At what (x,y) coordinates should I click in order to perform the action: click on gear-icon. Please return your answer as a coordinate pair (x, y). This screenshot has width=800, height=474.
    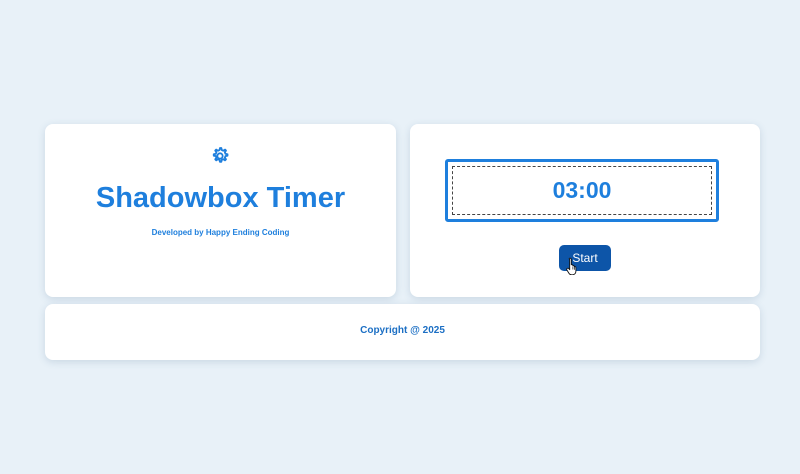
    Looking at the image, I should click on (220, 156).